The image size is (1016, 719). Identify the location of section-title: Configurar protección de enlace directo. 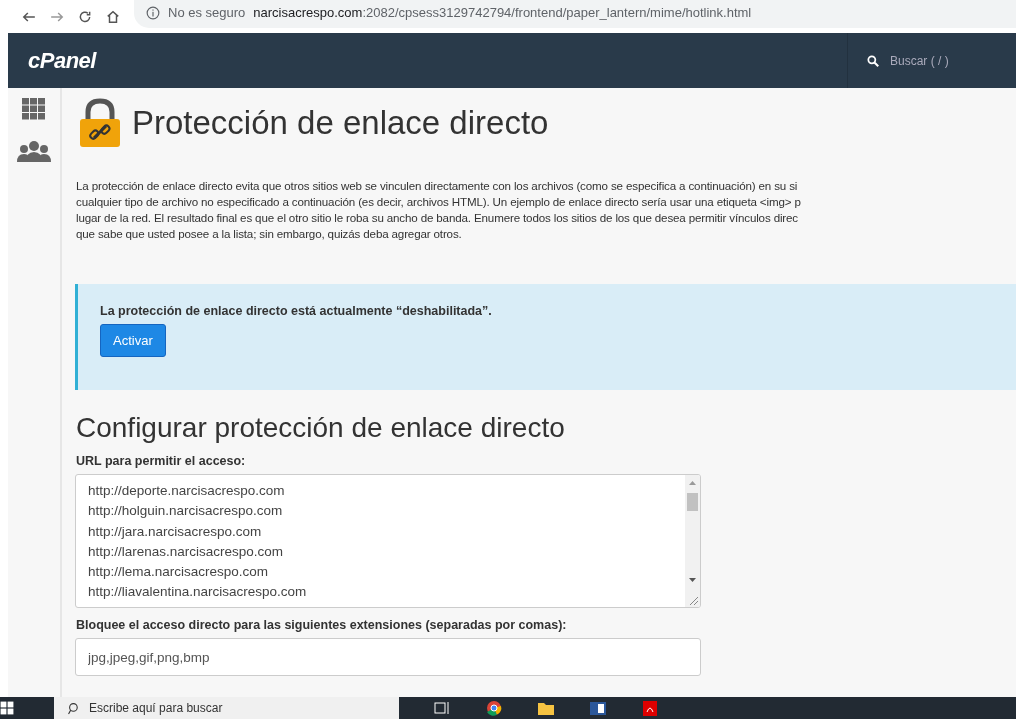
(321, 428).